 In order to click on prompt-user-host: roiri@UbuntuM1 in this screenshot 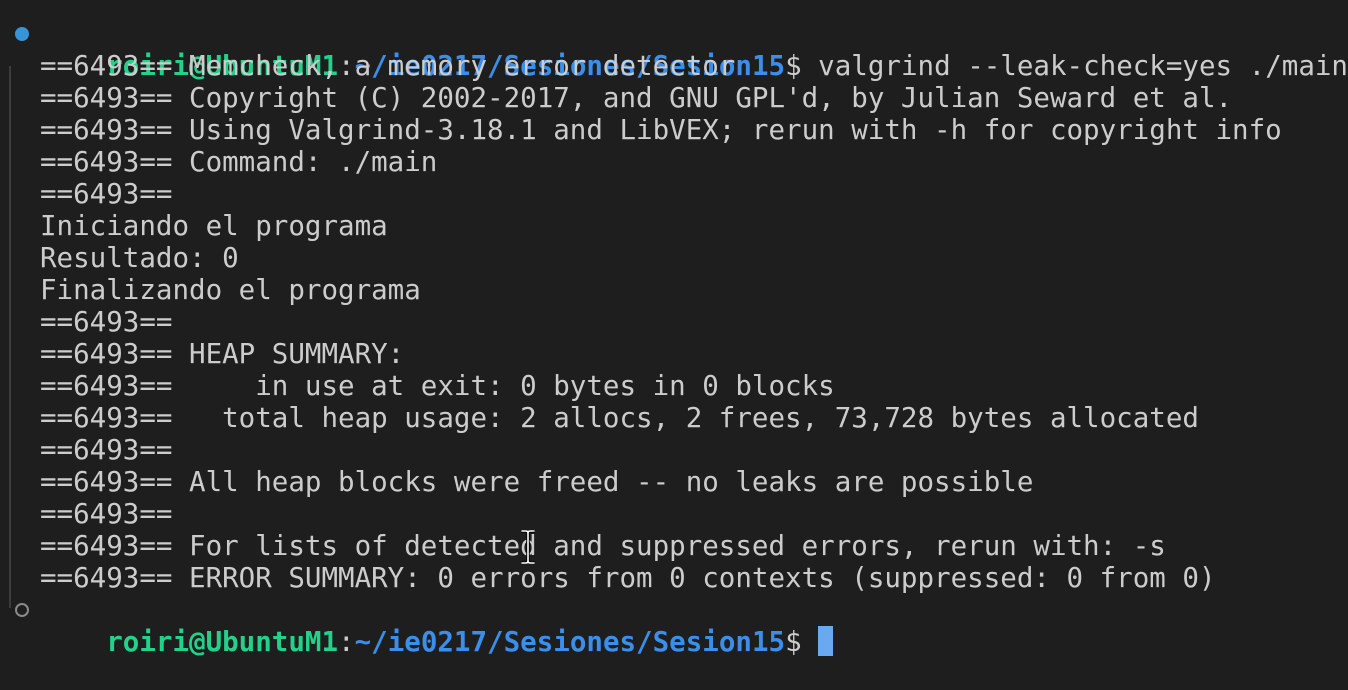, I will do `click(222, 642)`.